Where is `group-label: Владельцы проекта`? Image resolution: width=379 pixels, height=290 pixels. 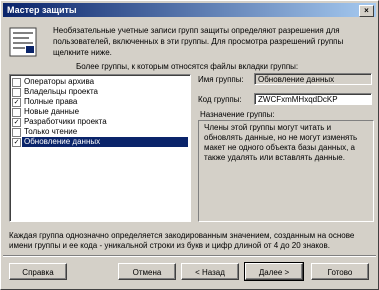 group-label: Владельцы проекта is located at coordinates (61, 91).